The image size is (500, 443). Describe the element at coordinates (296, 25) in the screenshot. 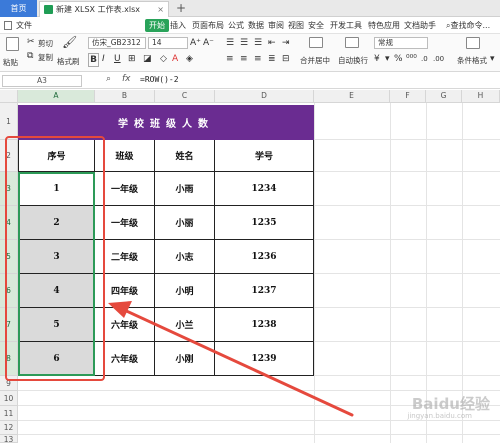

I see `menu-view: 视图` at that location.